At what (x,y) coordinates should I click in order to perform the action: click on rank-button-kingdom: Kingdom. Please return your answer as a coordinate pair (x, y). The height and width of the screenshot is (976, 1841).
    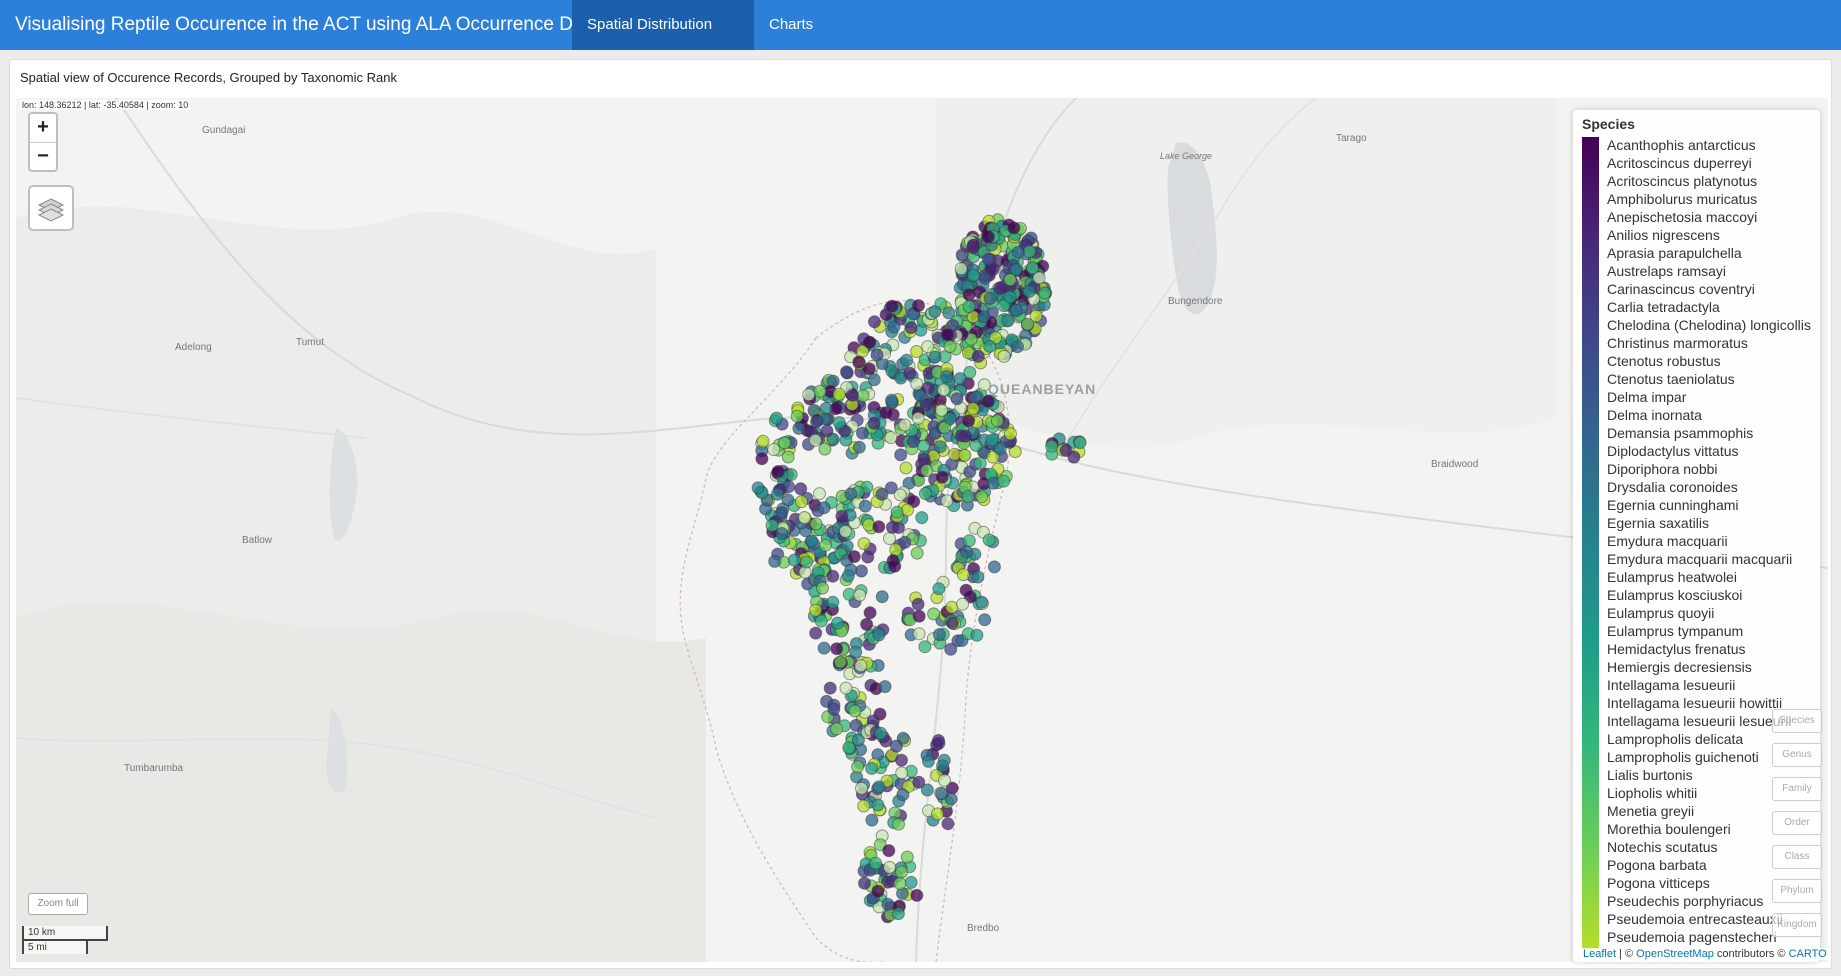
    Looking at the image, I should click on (1797, 925).